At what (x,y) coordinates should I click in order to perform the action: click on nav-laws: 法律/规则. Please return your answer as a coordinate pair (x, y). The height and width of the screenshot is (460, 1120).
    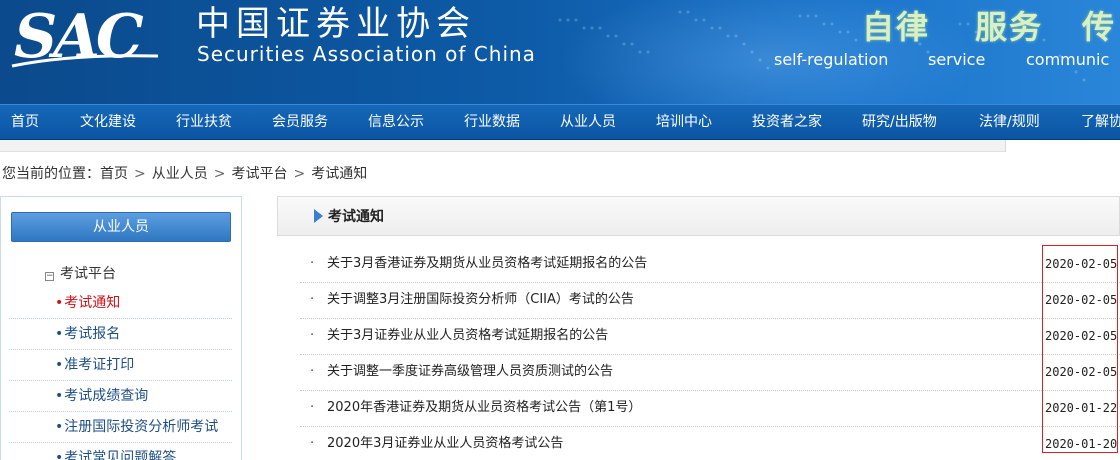
    Looking at the image, I should click on (1009, 122).